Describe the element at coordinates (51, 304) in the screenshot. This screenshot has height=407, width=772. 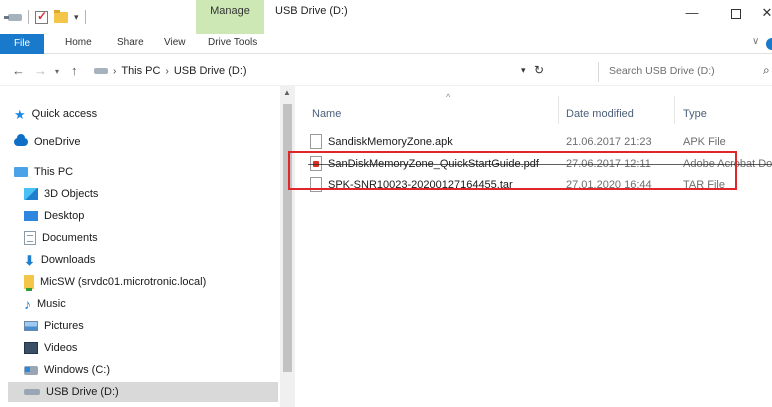
I see `sidebar-item-label: Music` at that location.